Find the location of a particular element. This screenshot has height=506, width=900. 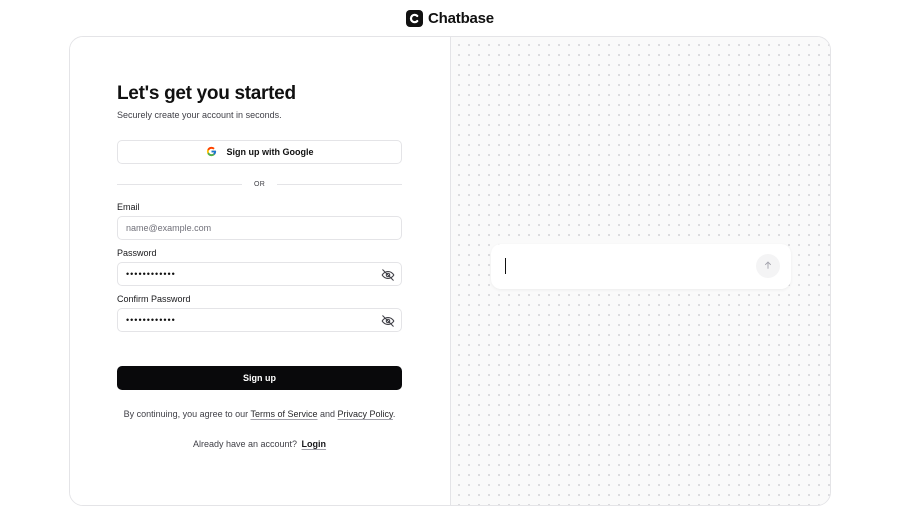

login-prompt: Already have an account? is located at coordinates (245, 444).